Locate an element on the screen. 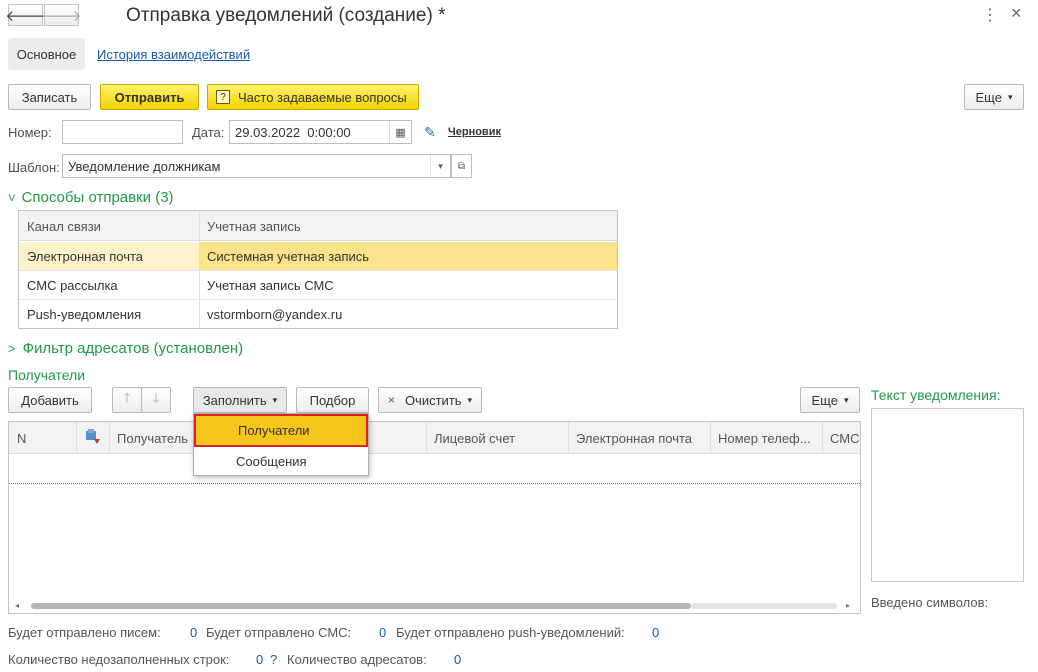  fill-button: Заполнить ▾ is located at coordinates (240, 400).